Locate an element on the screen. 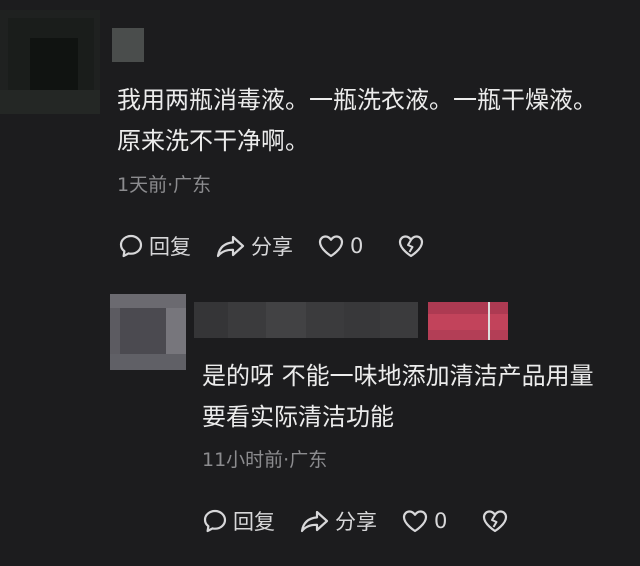 This screenshot has width=640, height=566. comment-meta: 11小时前·广东 is located at coordinates (265, 460).